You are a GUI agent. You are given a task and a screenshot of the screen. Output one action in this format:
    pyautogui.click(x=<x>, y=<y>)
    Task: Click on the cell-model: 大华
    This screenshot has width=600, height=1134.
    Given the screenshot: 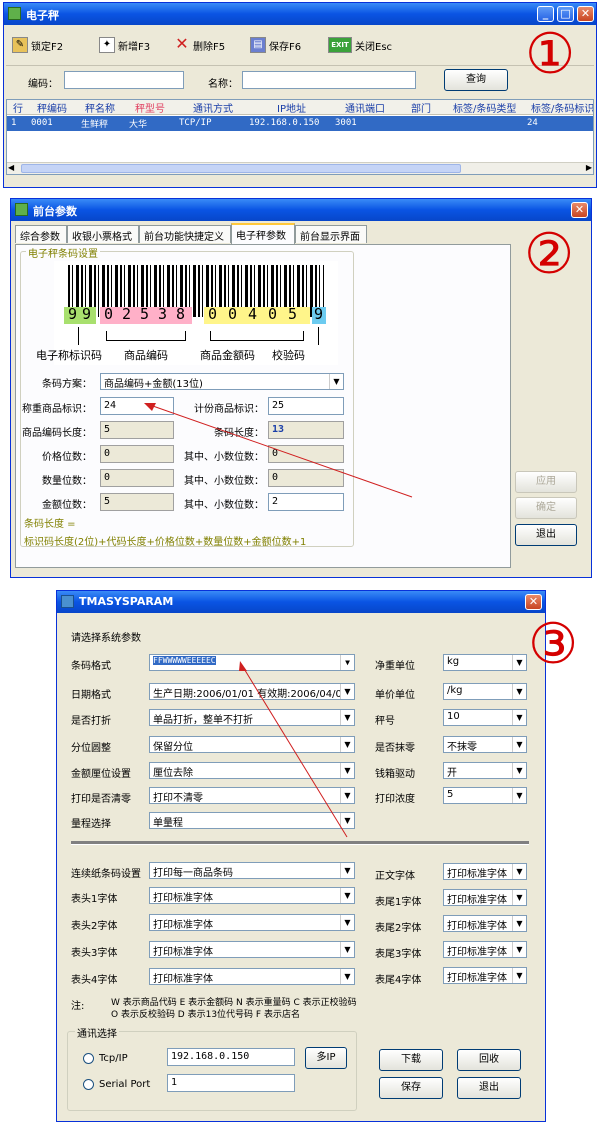 What is the action you would take?
    pyautogui.click(x=138, y=125)
    